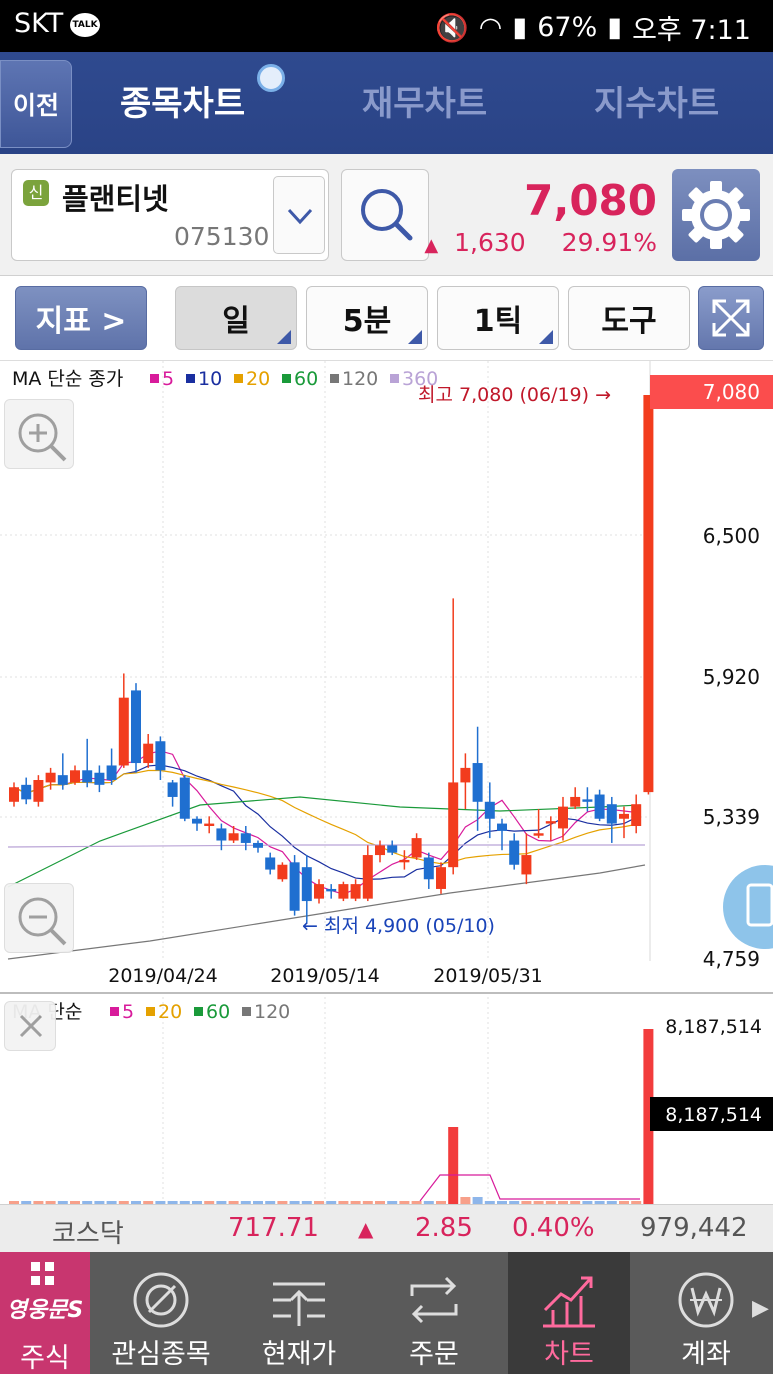 Image resolution: width=773 pixels, height=1375 pixels. I want to click on index-change: 2.85, so click(444, 1228).